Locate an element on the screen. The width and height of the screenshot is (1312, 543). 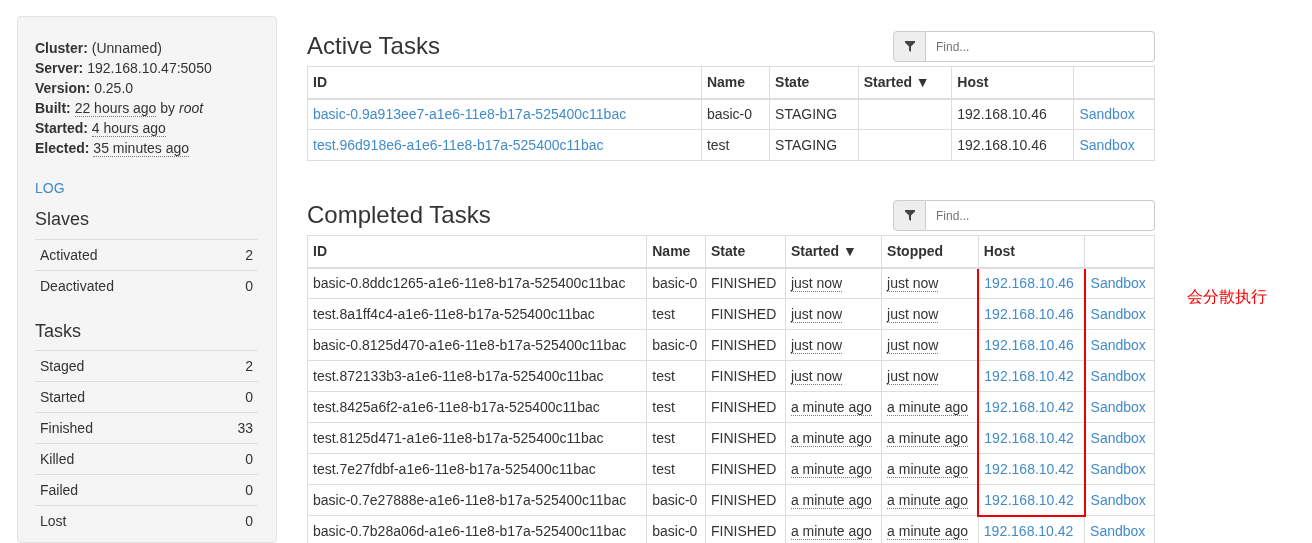
section-title: Active Tasks is located at coordinates (373, 46).